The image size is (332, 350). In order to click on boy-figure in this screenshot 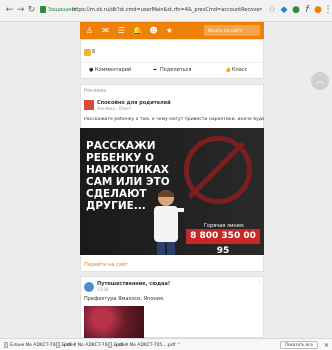, I will do `click(169, 222)`.